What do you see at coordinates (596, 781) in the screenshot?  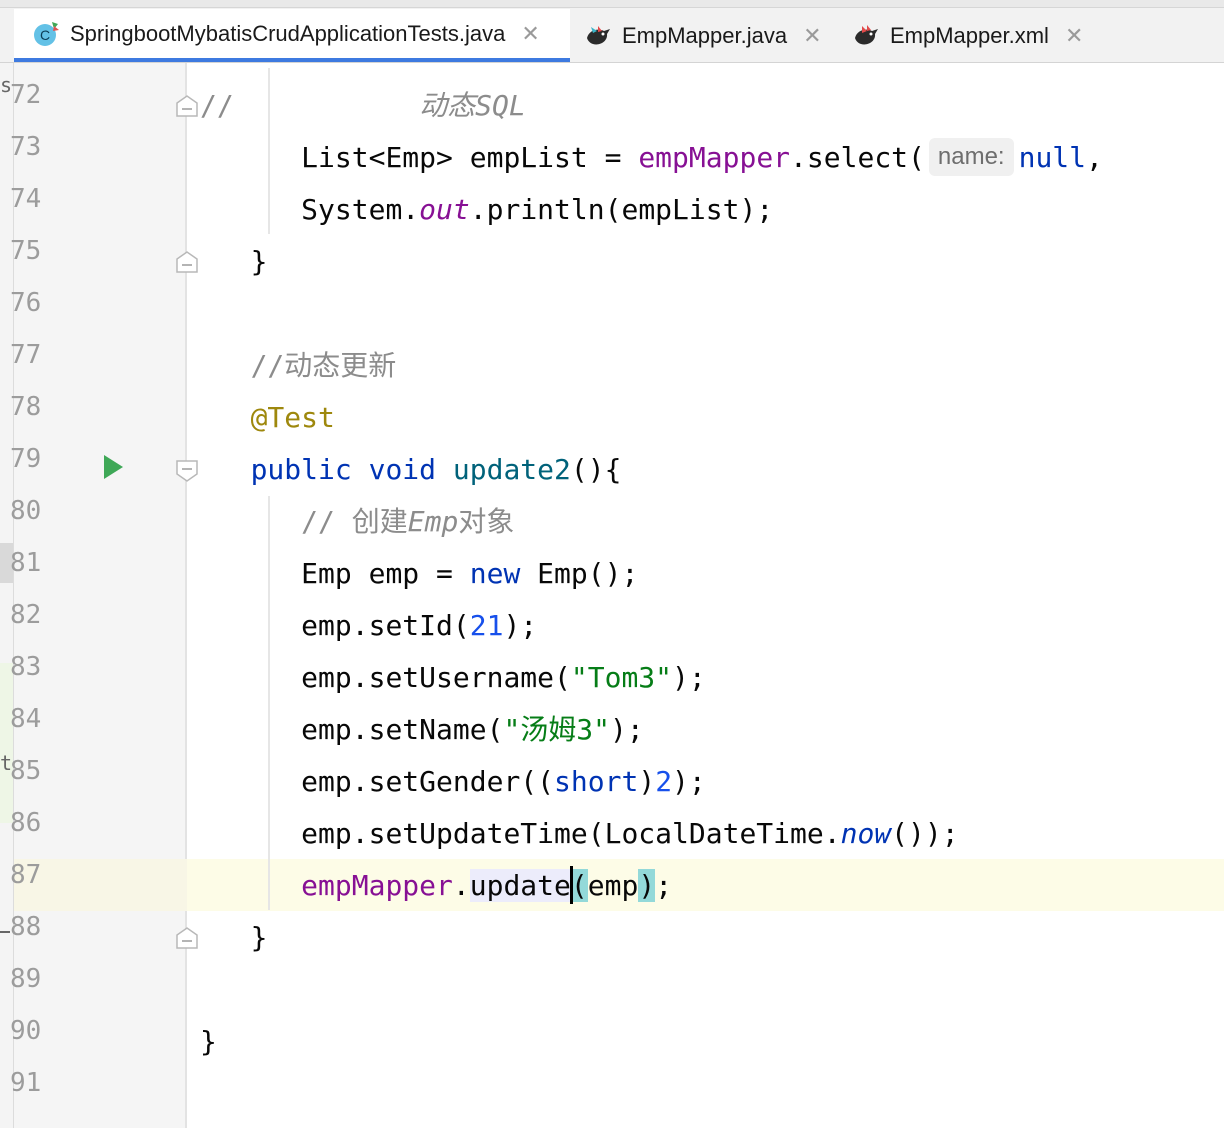 I see `keyword-token: short` at bounding box center [596, 781].